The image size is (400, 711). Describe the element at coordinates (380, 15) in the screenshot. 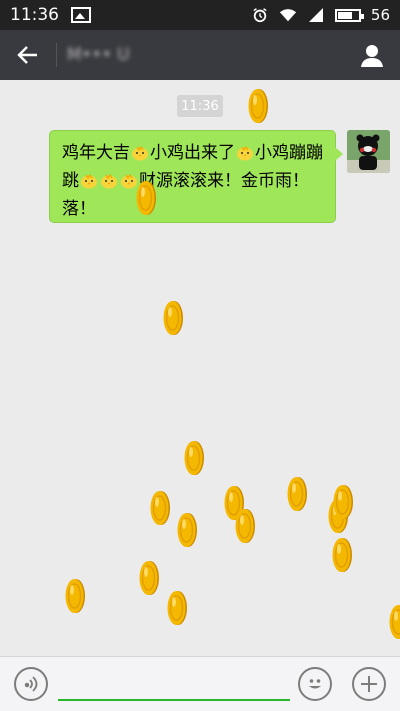

I see `battery-level: 56` at that location.